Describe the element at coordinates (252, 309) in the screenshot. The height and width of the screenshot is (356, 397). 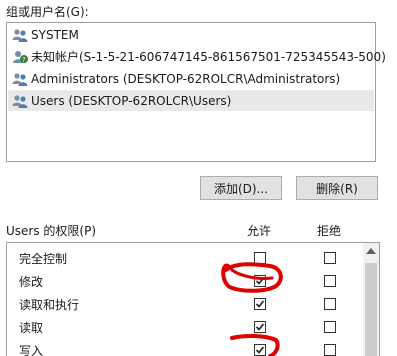
I see `red-annotation-marks` at that location.